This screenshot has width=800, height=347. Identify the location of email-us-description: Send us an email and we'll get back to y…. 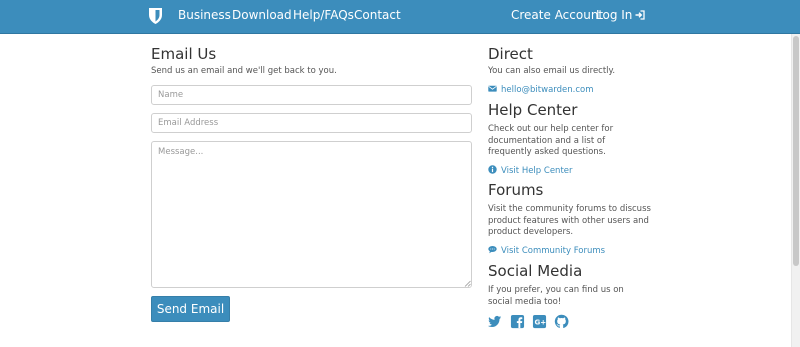
(244, 71).